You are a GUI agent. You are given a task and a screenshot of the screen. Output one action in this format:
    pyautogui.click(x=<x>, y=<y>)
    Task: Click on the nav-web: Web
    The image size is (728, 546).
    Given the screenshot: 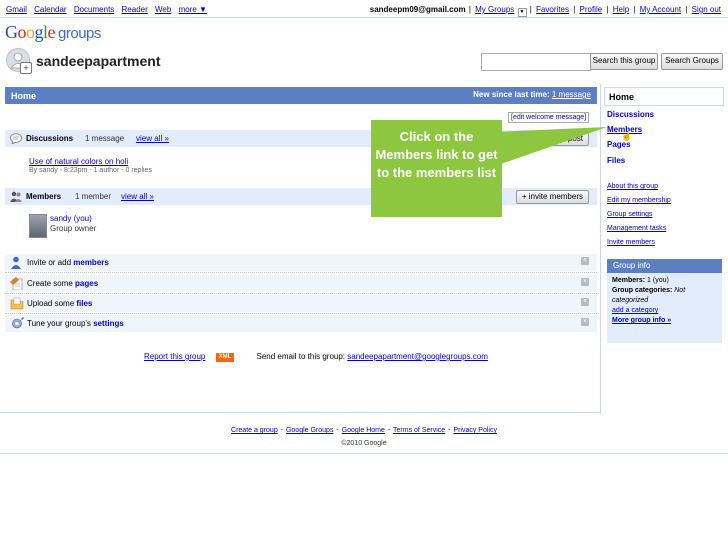 What is the action you would take?
    pyautogui.click(x=163, y=9)
    